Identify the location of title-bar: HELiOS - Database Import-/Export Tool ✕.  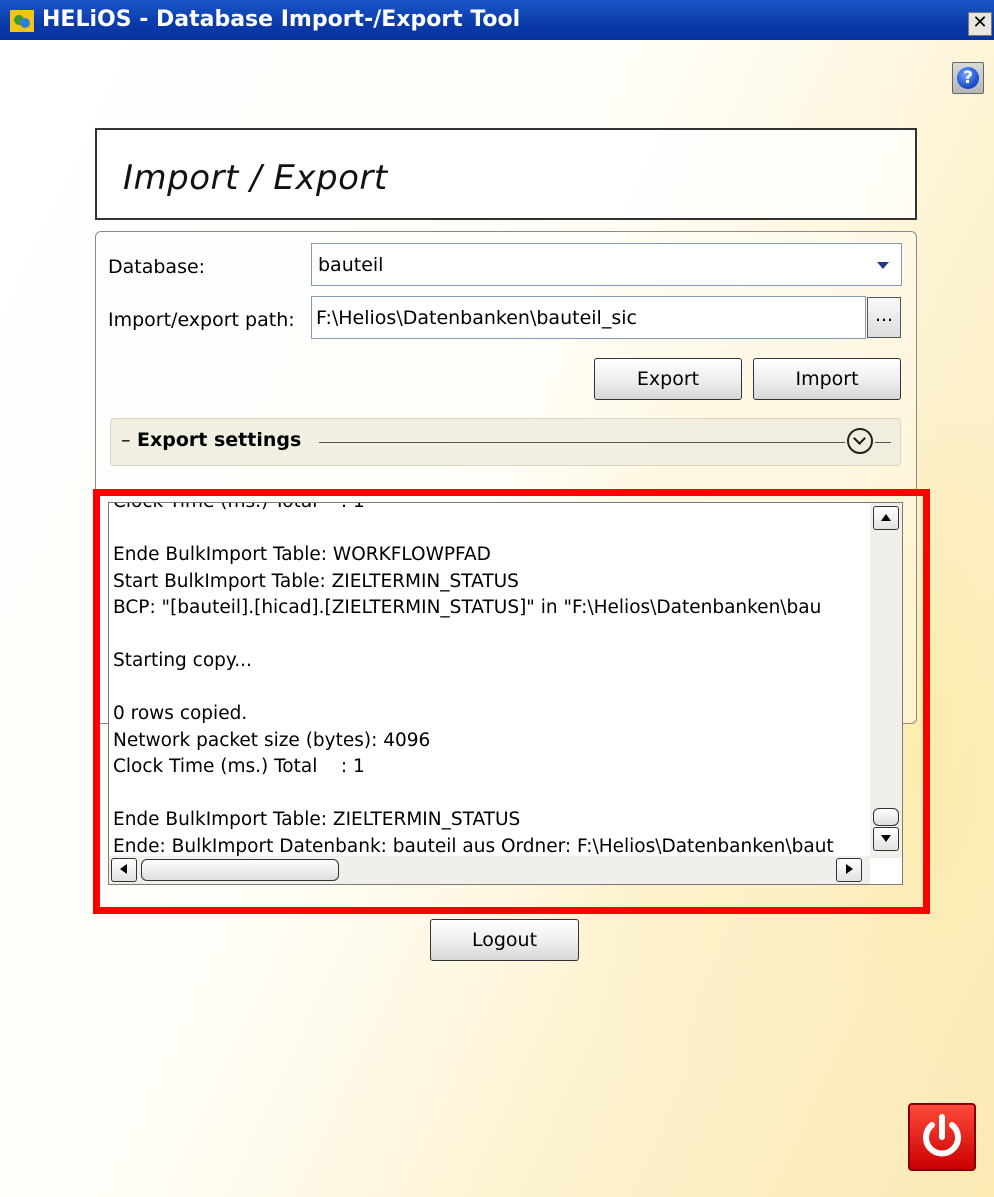
(497, 20).